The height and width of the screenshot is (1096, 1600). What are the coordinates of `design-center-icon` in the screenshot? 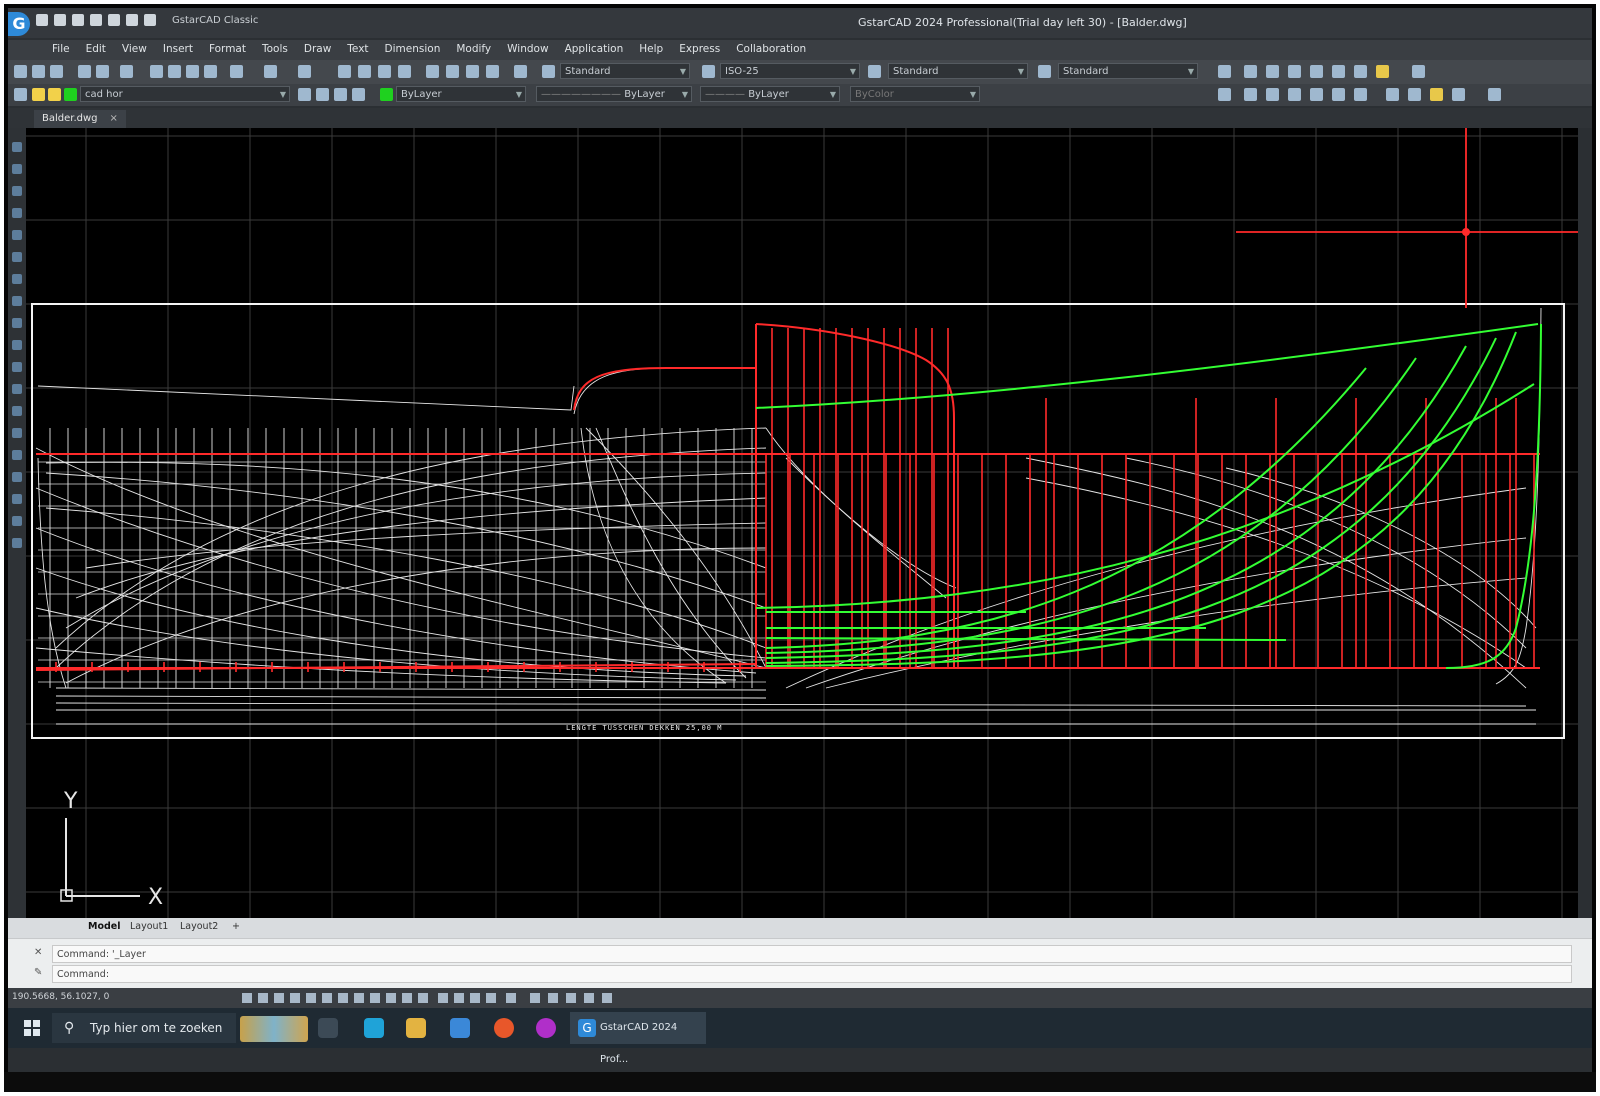 It's located at (452, 71).